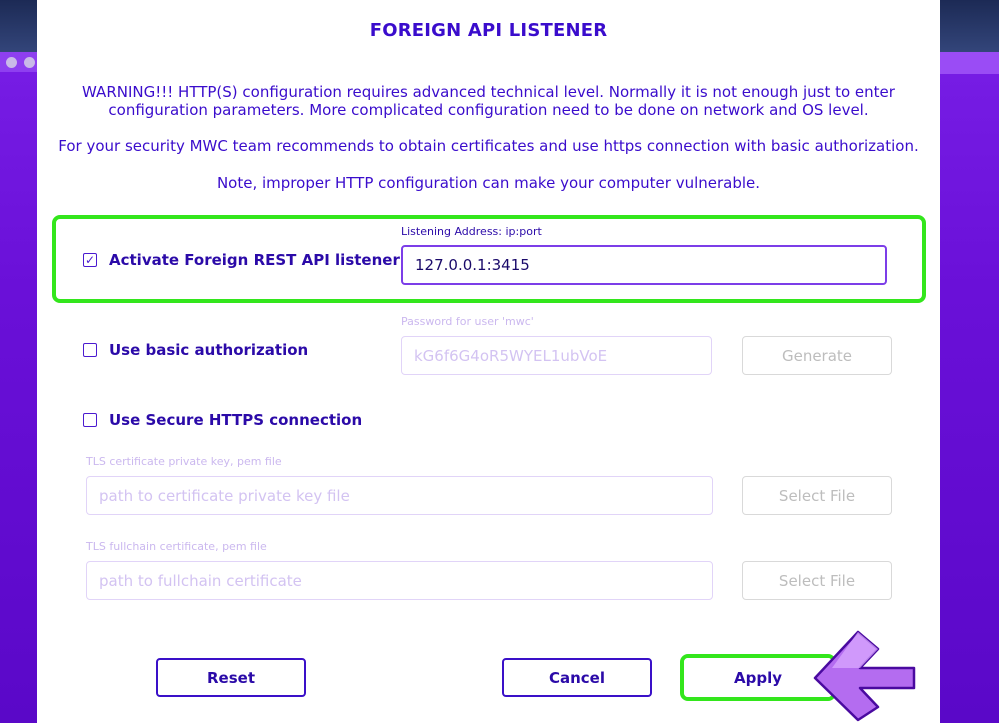 The height and width of the screenshot is (723, 999). Describe the element at coordinates (644, 265) in the screenshot. I see `listening-address-input: 127.0.0.1:3415` at that location.